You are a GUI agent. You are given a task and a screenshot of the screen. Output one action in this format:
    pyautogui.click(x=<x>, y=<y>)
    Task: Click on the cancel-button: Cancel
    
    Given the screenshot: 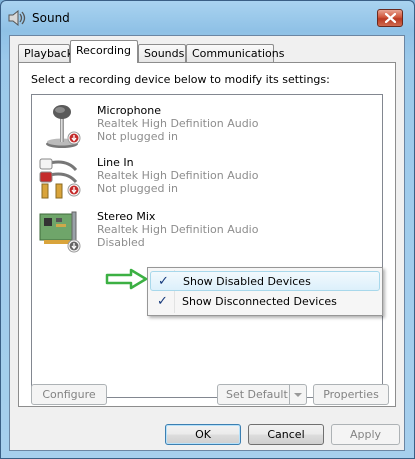 What is the action you would take?
    pyautogui.click(x=286, y=434)
    